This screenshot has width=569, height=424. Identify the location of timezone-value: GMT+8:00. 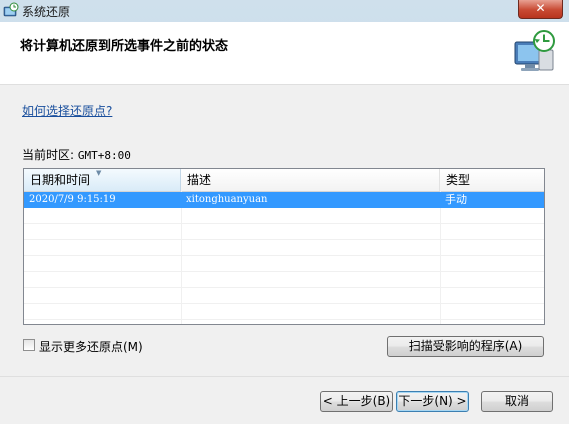
(104, 155).